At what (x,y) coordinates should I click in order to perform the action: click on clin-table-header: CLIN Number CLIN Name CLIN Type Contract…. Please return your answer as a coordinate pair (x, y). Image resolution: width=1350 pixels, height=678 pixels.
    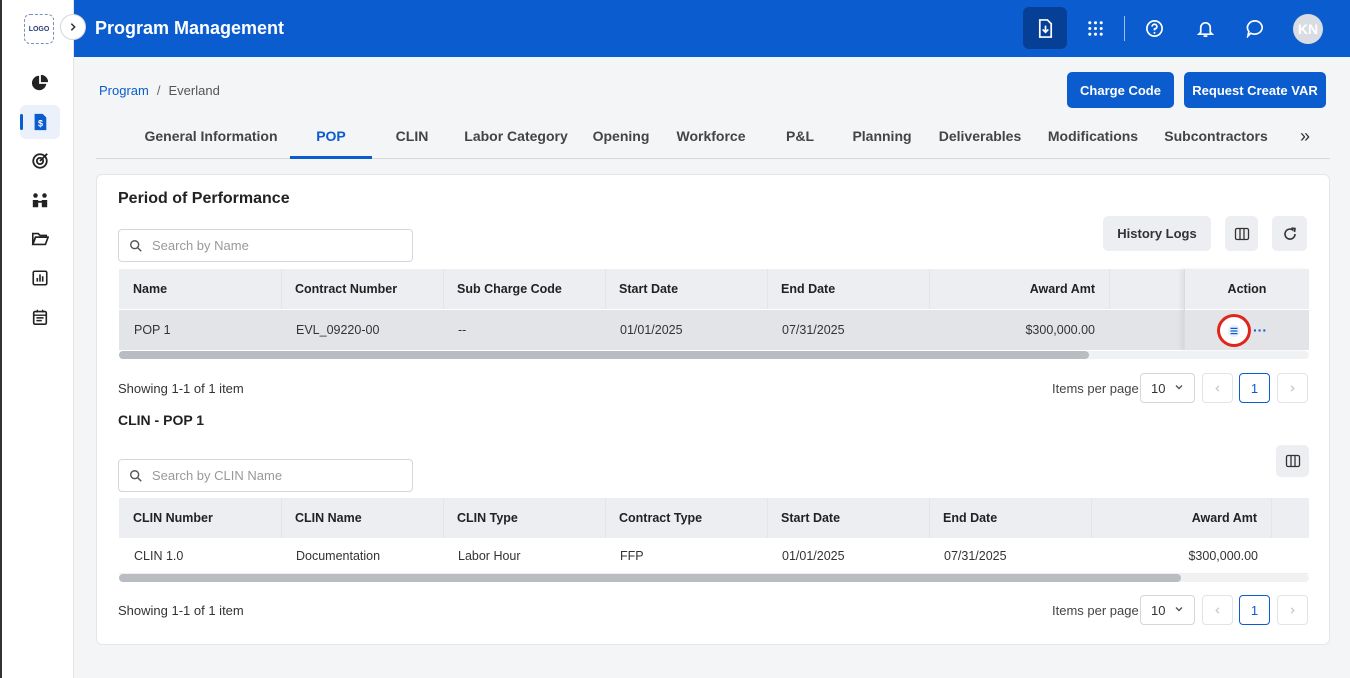
    Looking at the image, I should click on (714, 518).